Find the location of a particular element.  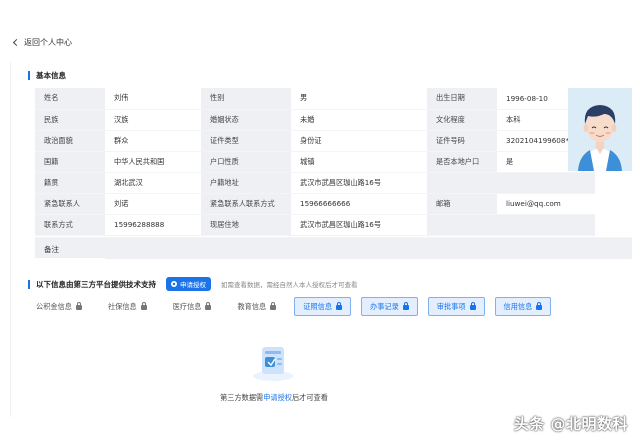

info-row: 政治面貌 群众 证件类型 身份证 证件号码 3202104199608****26 is located at coordinates (315, 141).